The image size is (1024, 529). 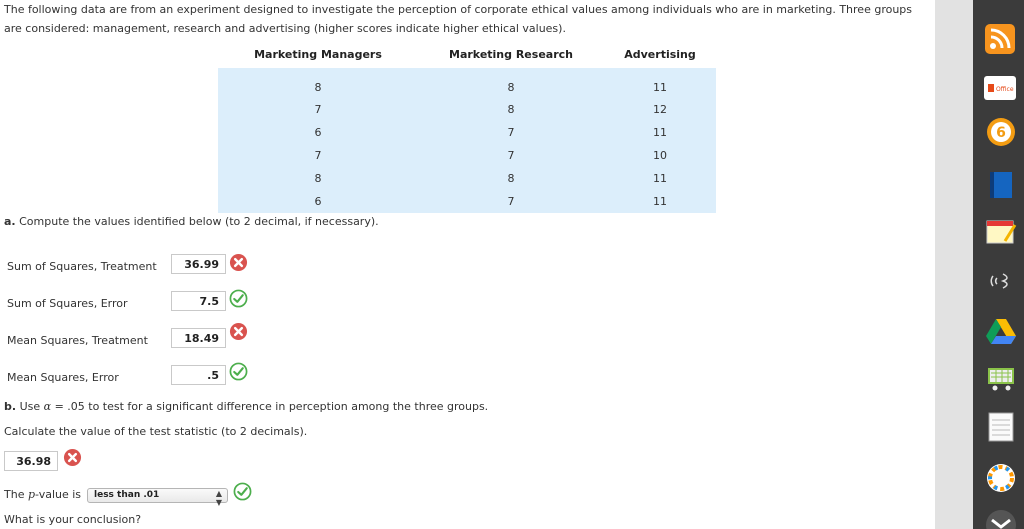 I want to click on column-header: Advertising, so click(x=660, y=54).